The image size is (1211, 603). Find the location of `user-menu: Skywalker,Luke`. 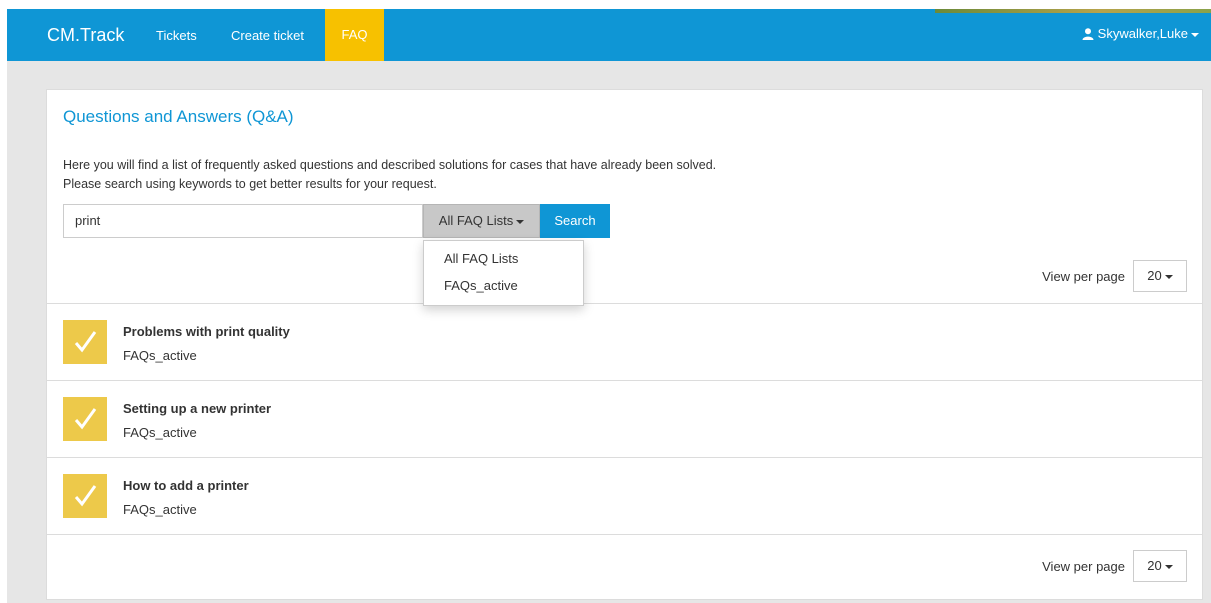

user-menu: Skywalker,Luke is located at coordinates (1140, 34).